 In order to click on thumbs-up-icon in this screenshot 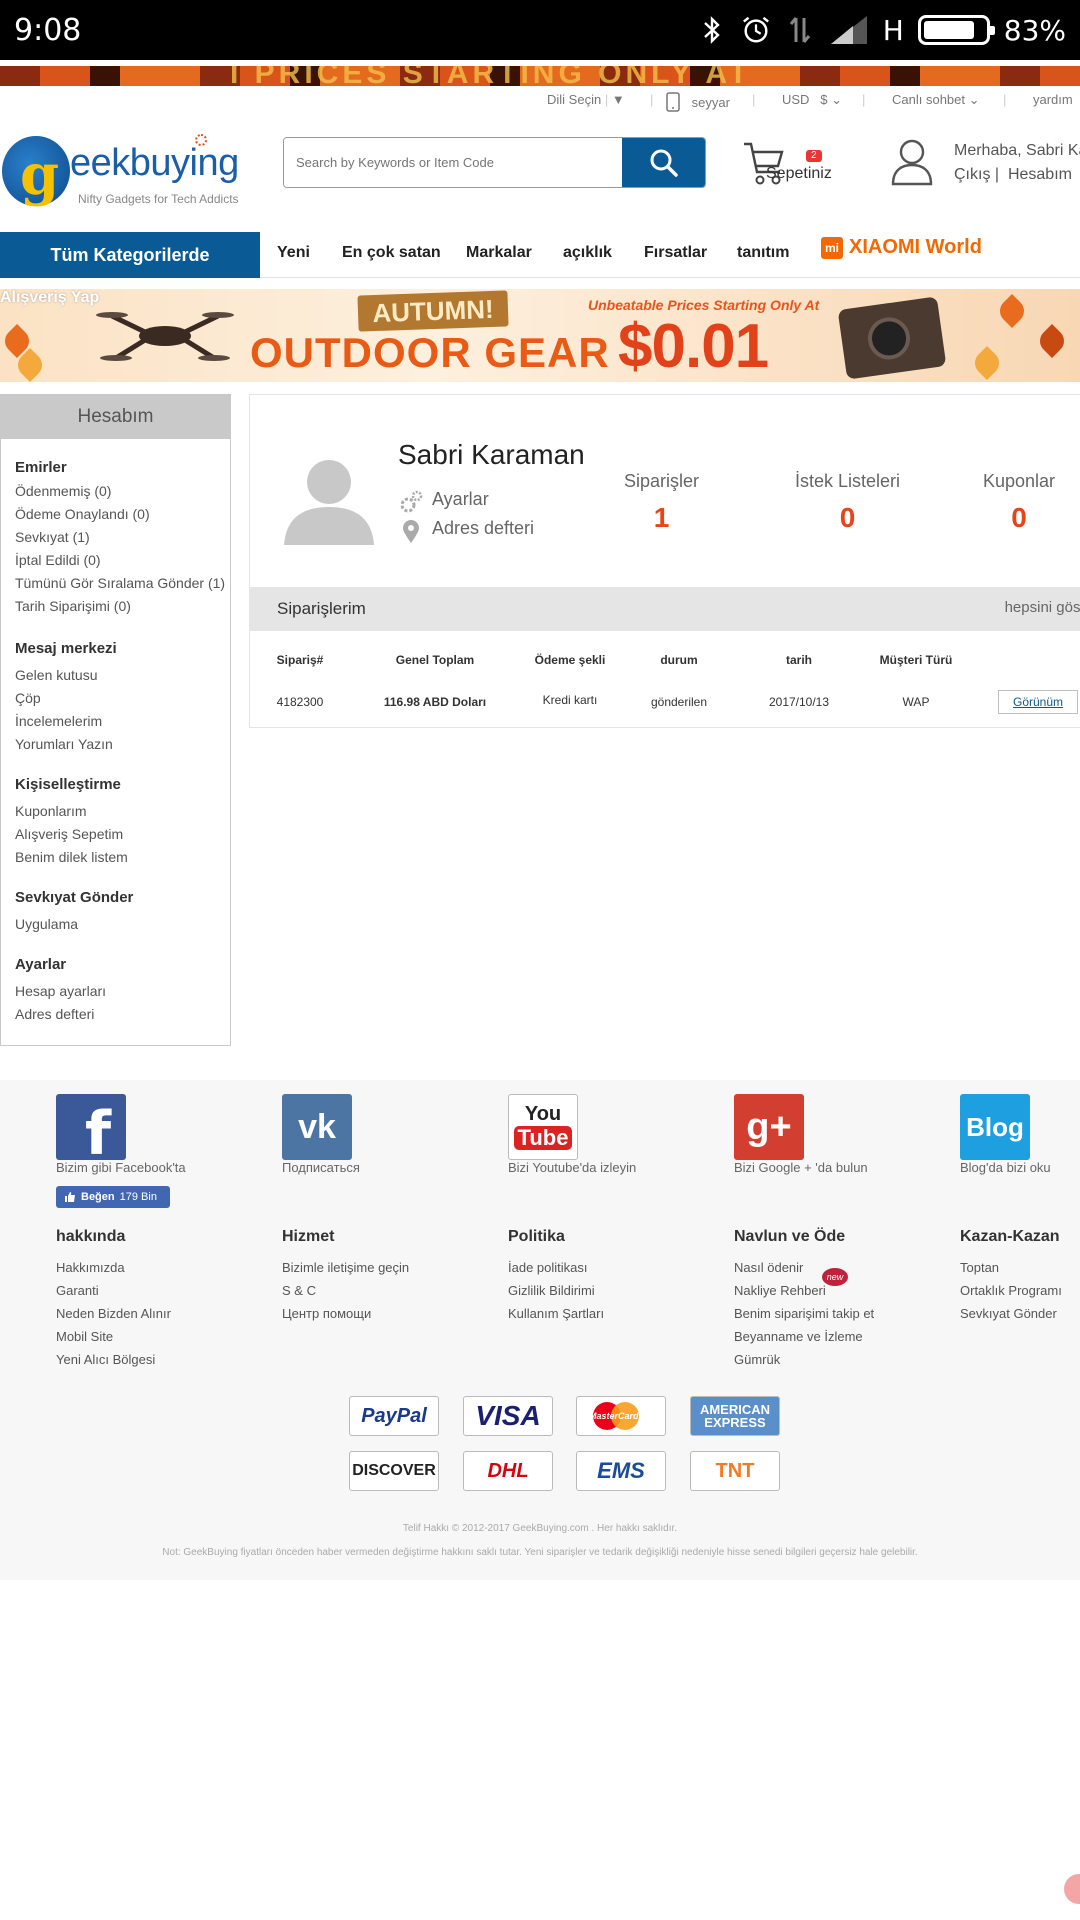, I will do `click(70, 1197)`.